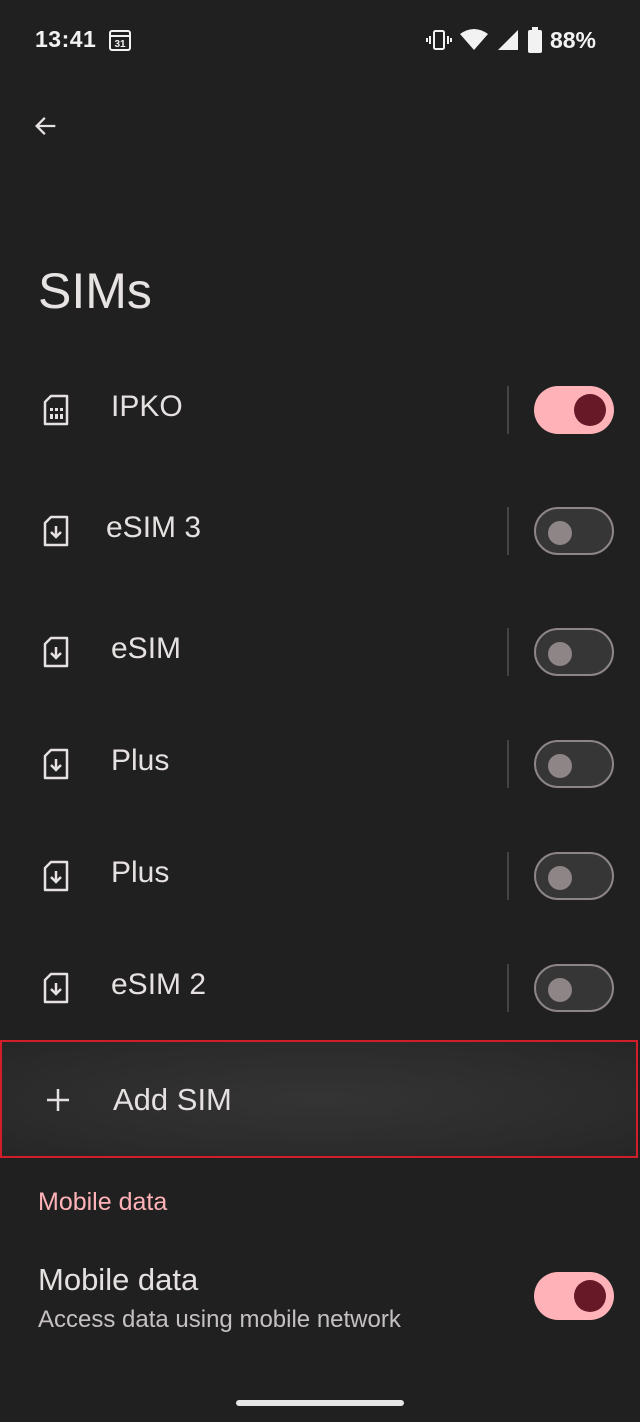  What do you see at coordinates (320, 988) in the screenshot?
I see `sim-row-esim-2: eSIM 2` at bounding box center [320, 988].